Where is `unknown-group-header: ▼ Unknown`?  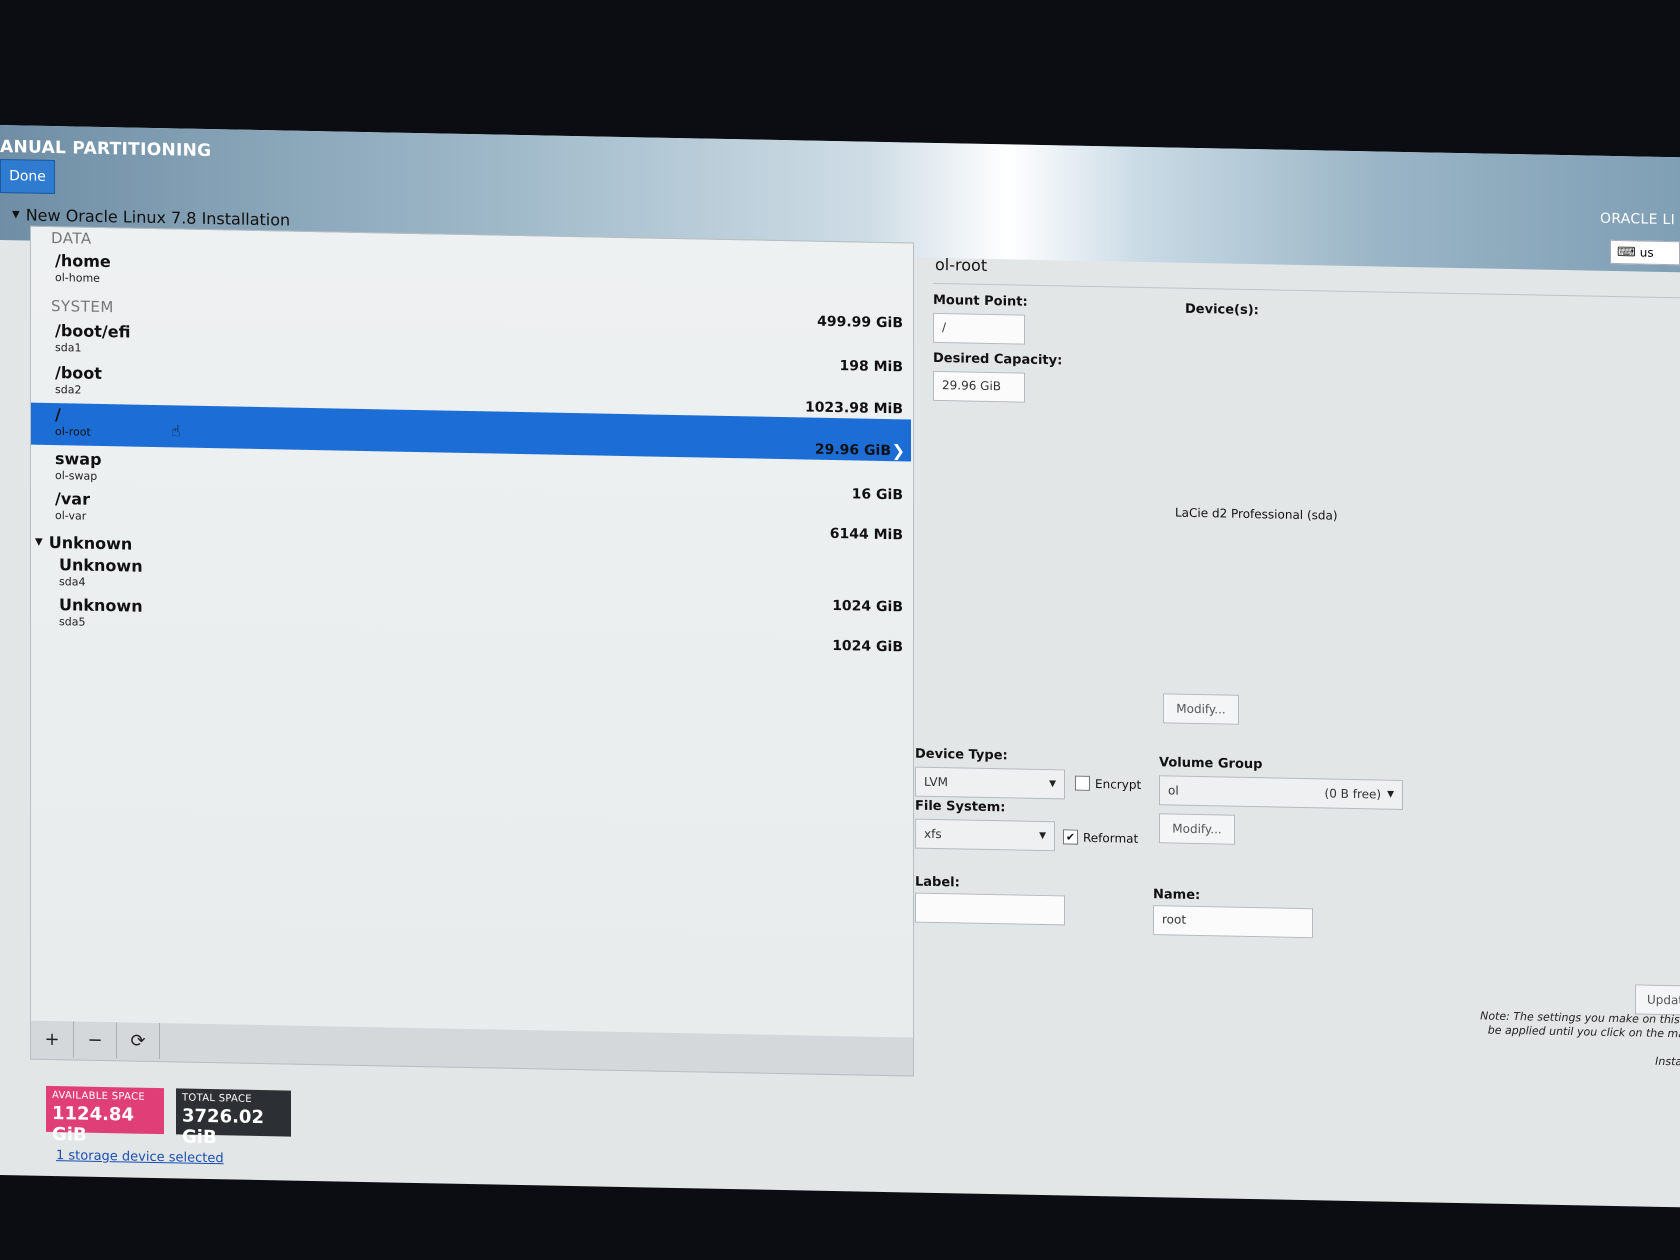
unknown-group-header: ▼ Unknown is located at coordinates (83, 543).